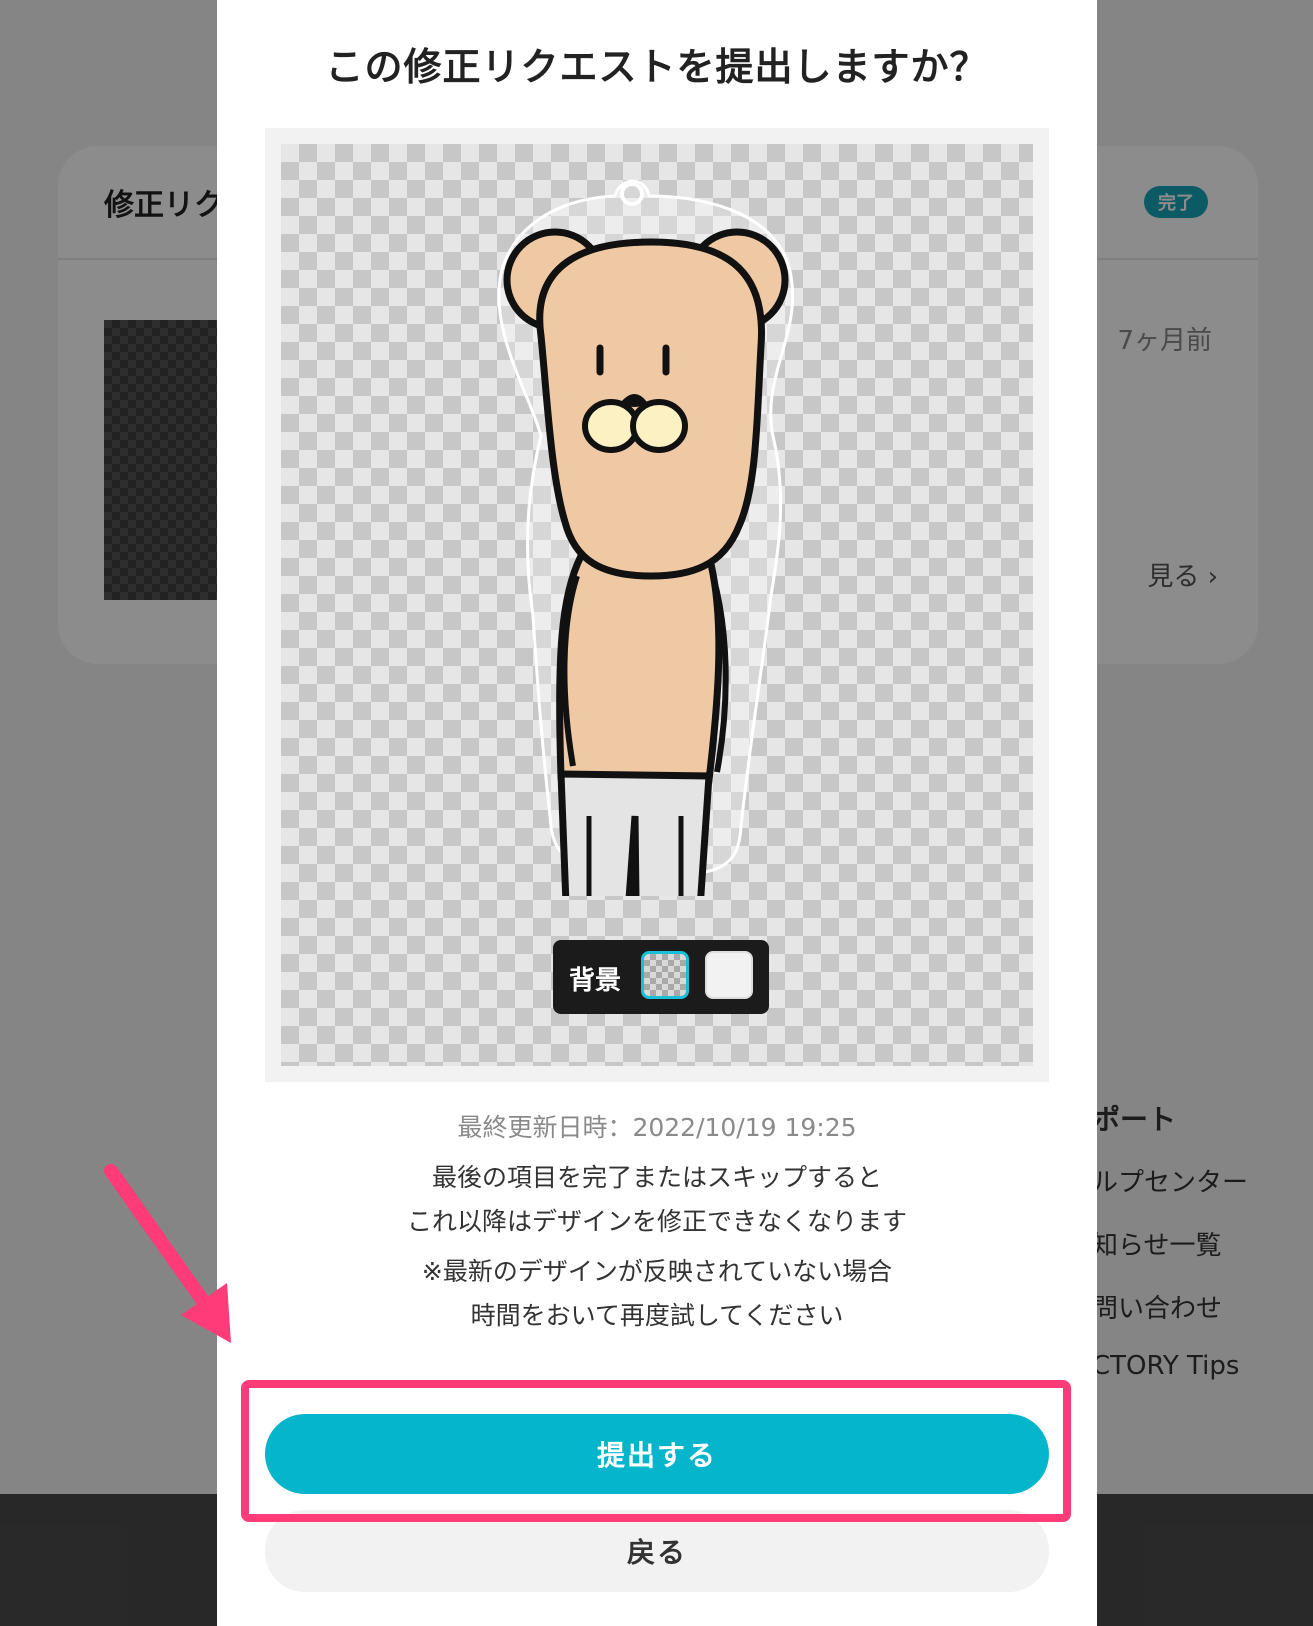 Image resolution: width=1313 pixels, height=1626 pixels. Describe the element at coordinates (657, 1200) in the screenshot. I see `lock-notice: 最後の項目を完了またはスキップすると これ以降はデザインを修正できなくなります` at that location.